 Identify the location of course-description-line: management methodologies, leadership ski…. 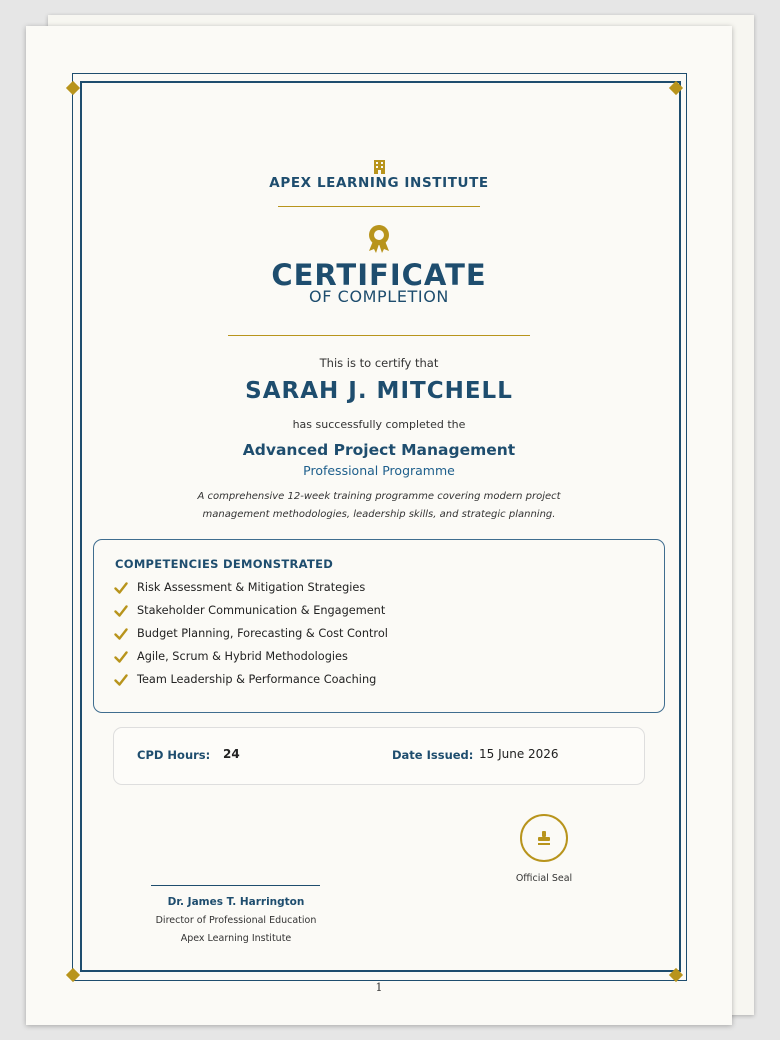
(379, 514).